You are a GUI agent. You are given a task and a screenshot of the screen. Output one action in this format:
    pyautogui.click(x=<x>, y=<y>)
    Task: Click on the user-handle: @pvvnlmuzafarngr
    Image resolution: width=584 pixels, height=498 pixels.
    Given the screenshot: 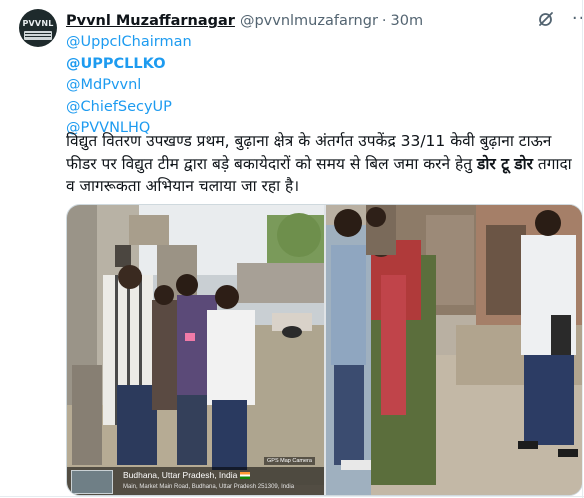 What is the action you would take?
    pyautogui.click(x=309, y=21)
    